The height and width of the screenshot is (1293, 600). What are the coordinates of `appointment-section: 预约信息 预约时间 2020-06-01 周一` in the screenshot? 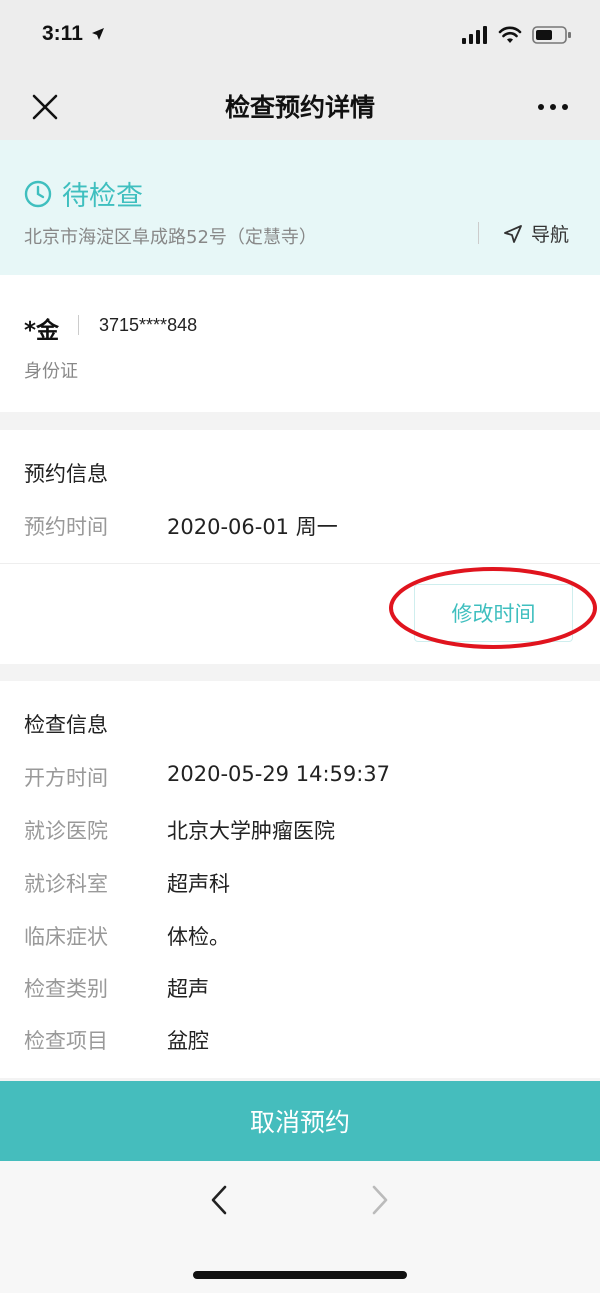 It's located at (300, 496).